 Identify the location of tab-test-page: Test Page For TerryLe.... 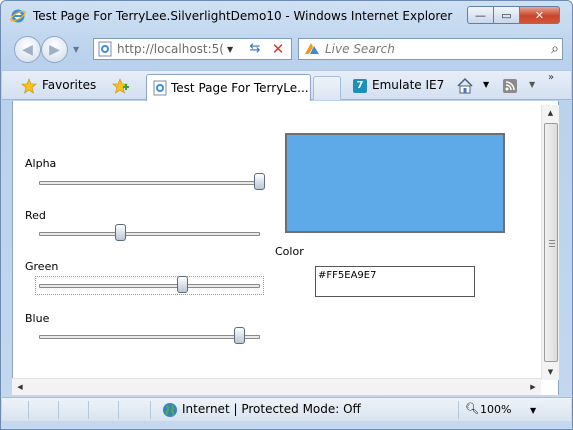
(228, 87).